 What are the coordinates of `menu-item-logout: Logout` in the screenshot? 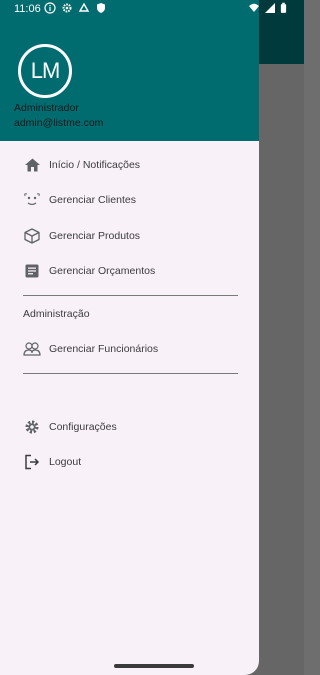 It's located at (129, 462).